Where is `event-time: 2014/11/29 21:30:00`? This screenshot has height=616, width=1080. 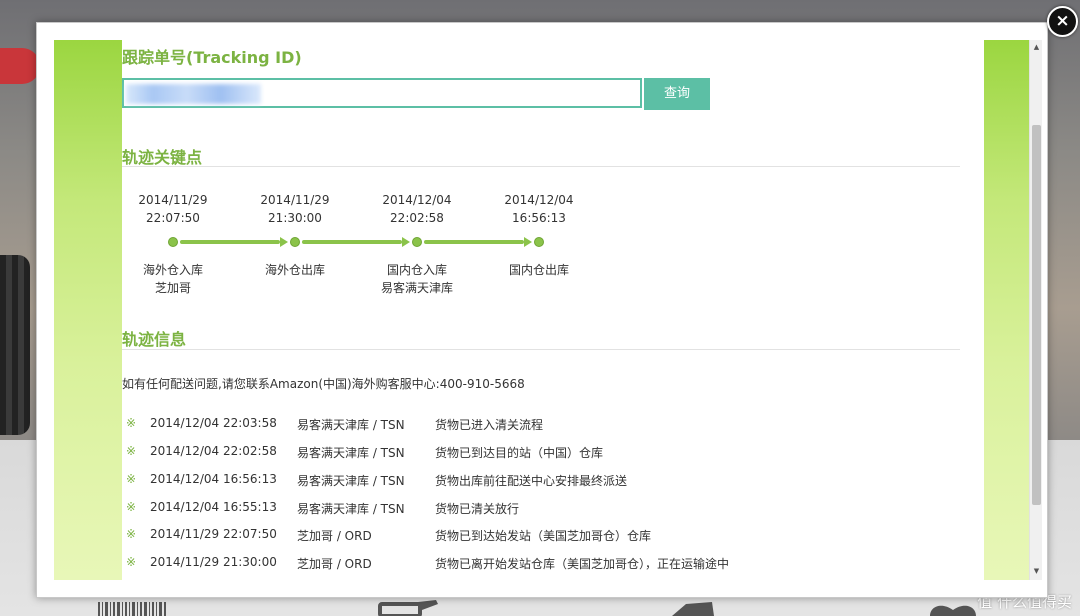
event-time: 2014/11/29 21:30:00 is located at coordinates (213, 562).